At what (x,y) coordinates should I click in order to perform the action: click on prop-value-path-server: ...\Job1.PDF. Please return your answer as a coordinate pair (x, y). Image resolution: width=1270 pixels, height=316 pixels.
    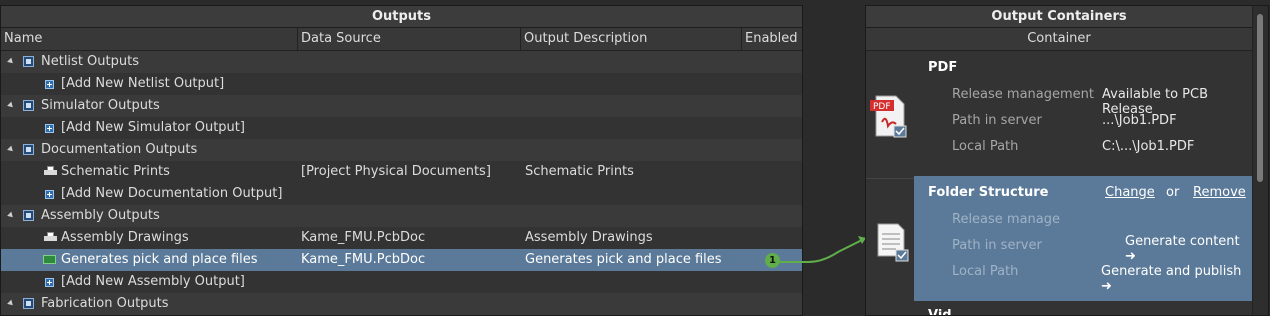
    Looking at the image, I should click on (1139, 120).